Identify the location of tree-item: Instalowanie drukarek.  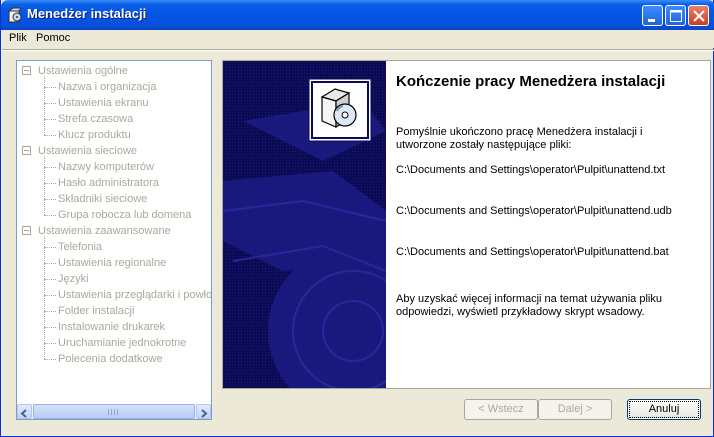
(111, 327).